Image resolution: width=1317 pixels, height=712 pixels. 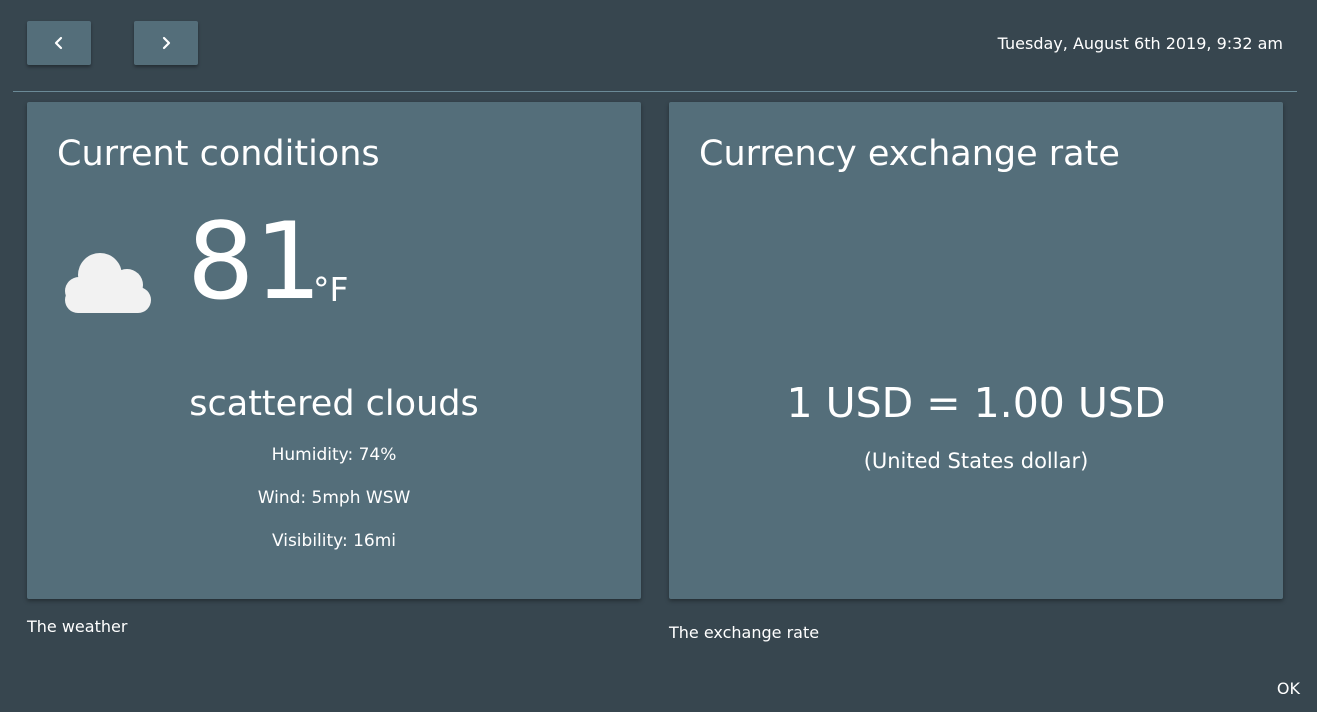 I want to click on humidity-text: Humidity: 74%, so click(x=334, y=455).